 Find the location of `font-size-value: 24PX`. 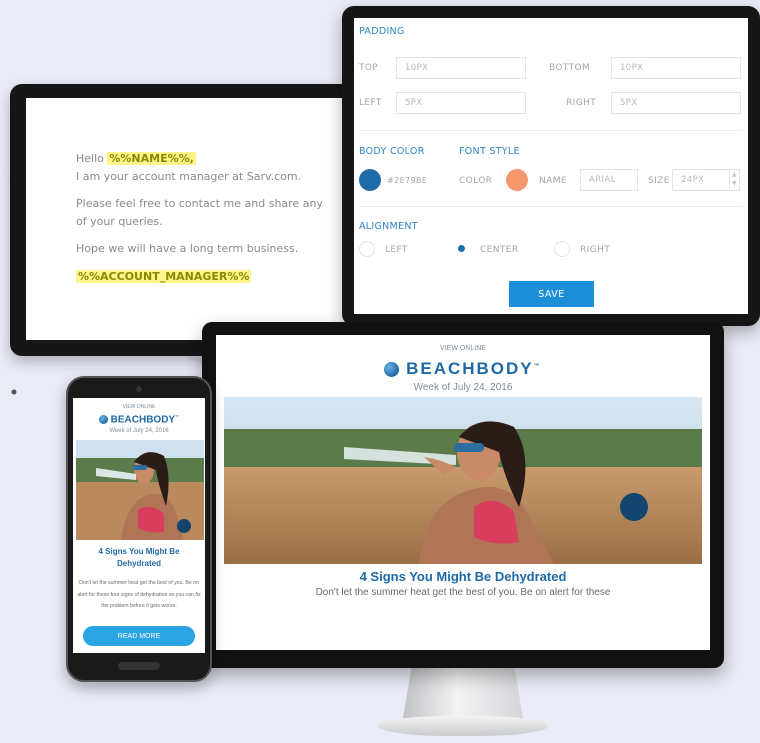

font-size-value: 24PX is located at coordinates (693, 180).